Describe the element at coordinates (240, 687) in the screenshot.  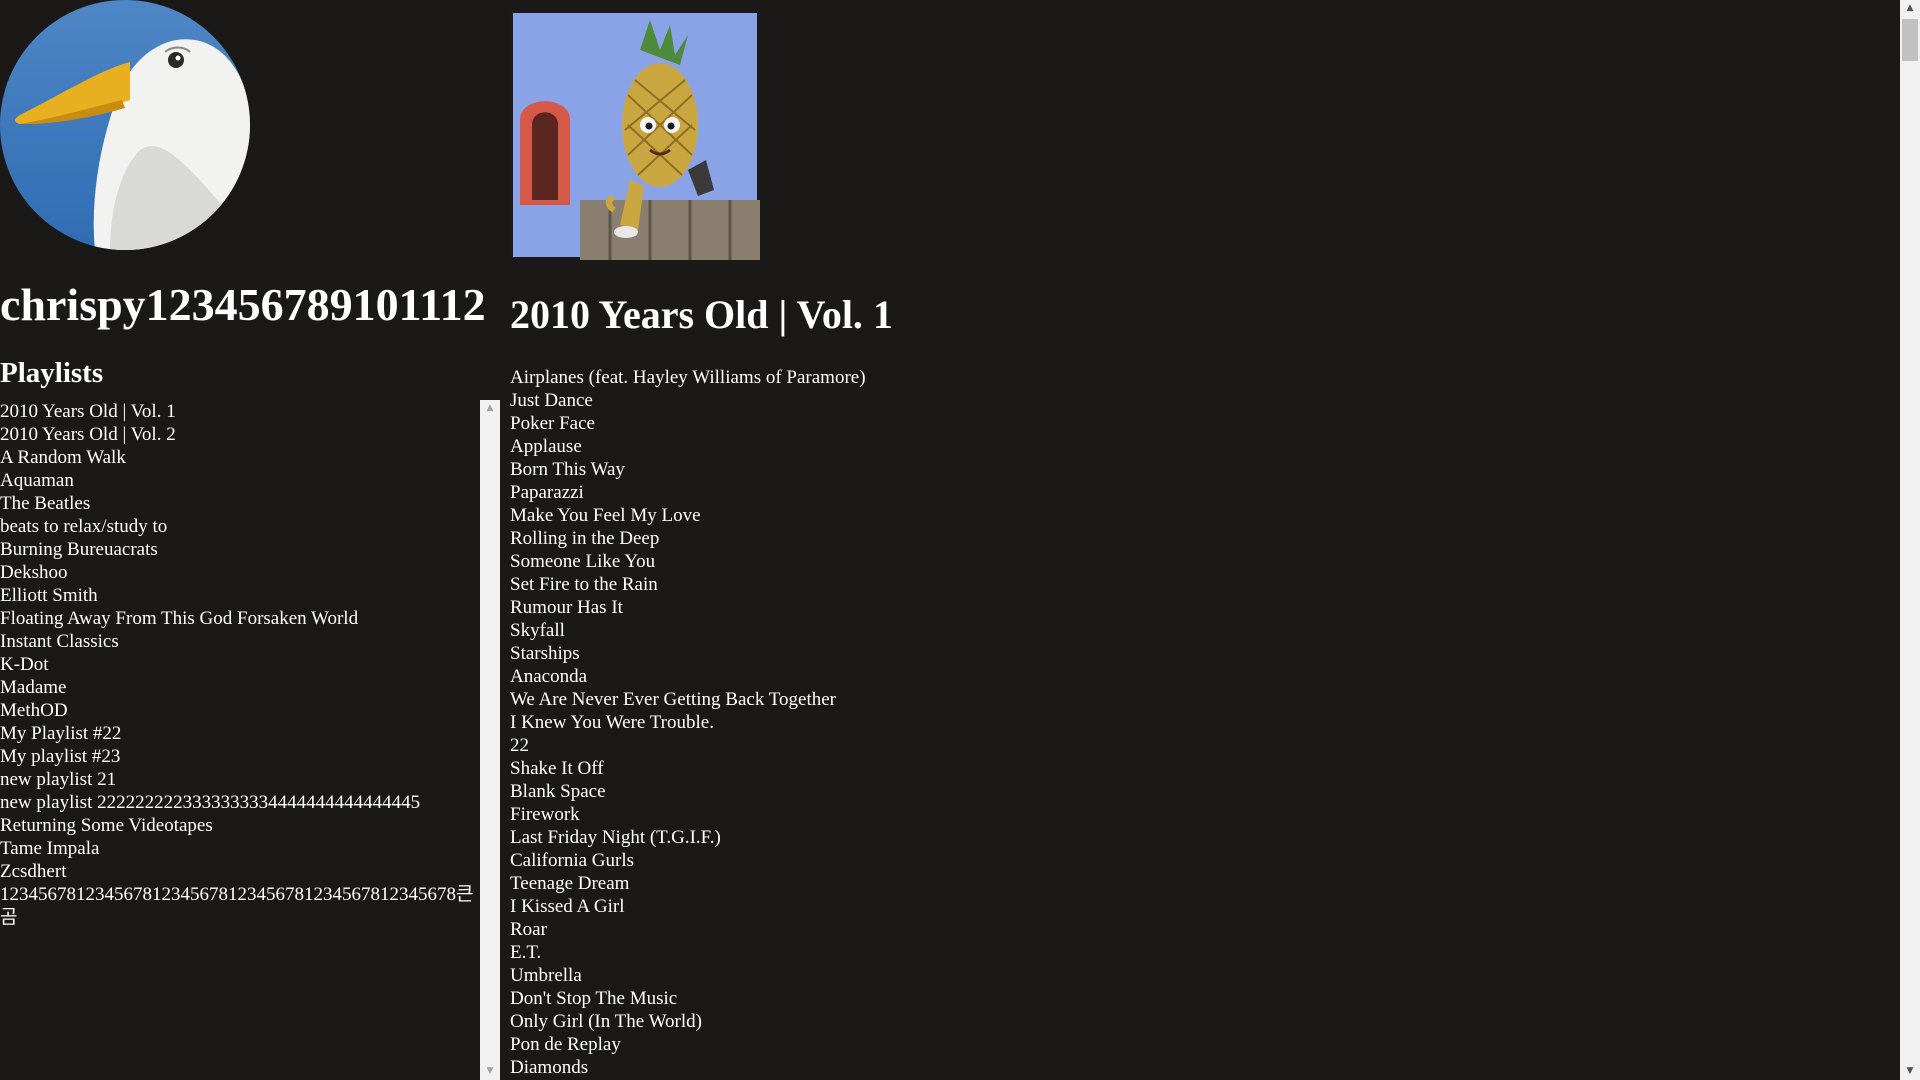
I see `playlist-item: Madame` at that location.